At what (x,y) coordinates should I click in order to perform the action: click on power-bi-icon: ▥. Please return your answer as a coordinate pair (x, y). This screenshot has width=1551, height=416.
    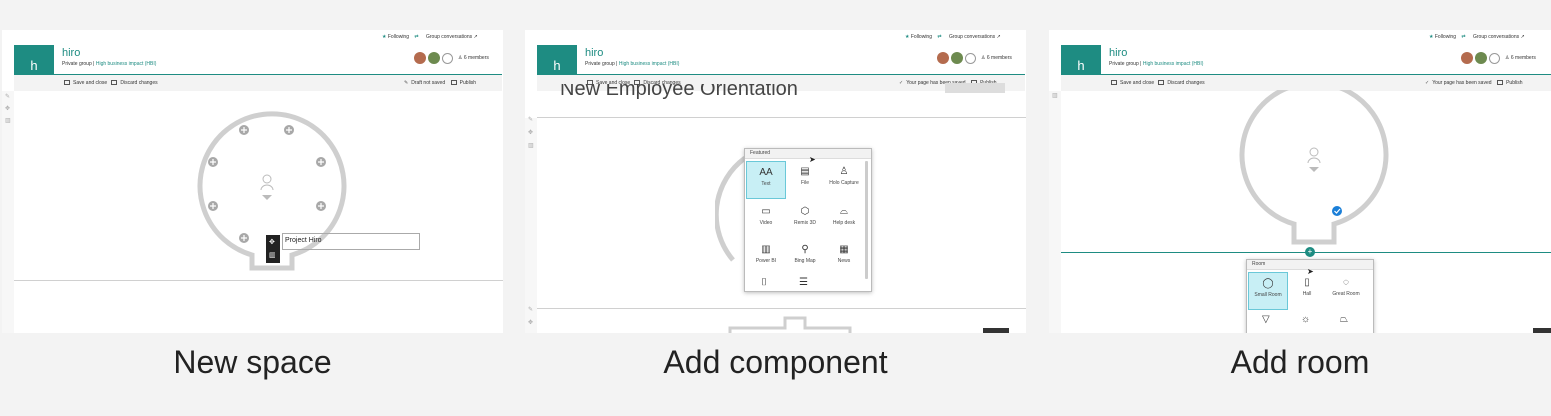
    Looking at the image, I should click on (766, 249).